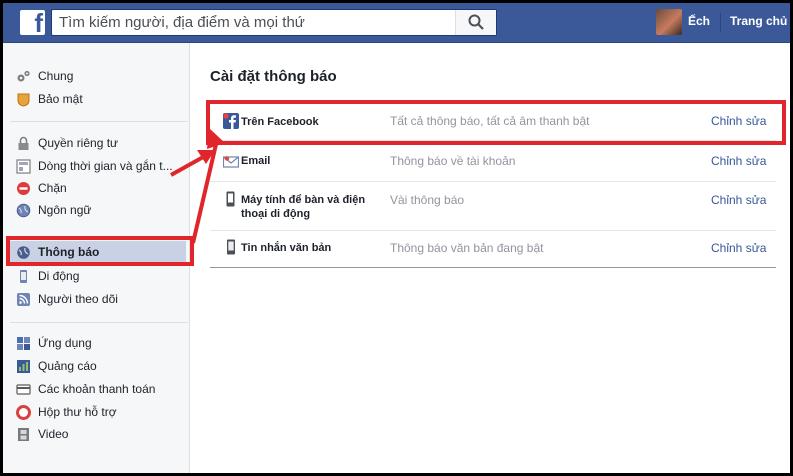  I want to click on arrow-head, so click(216, 138).